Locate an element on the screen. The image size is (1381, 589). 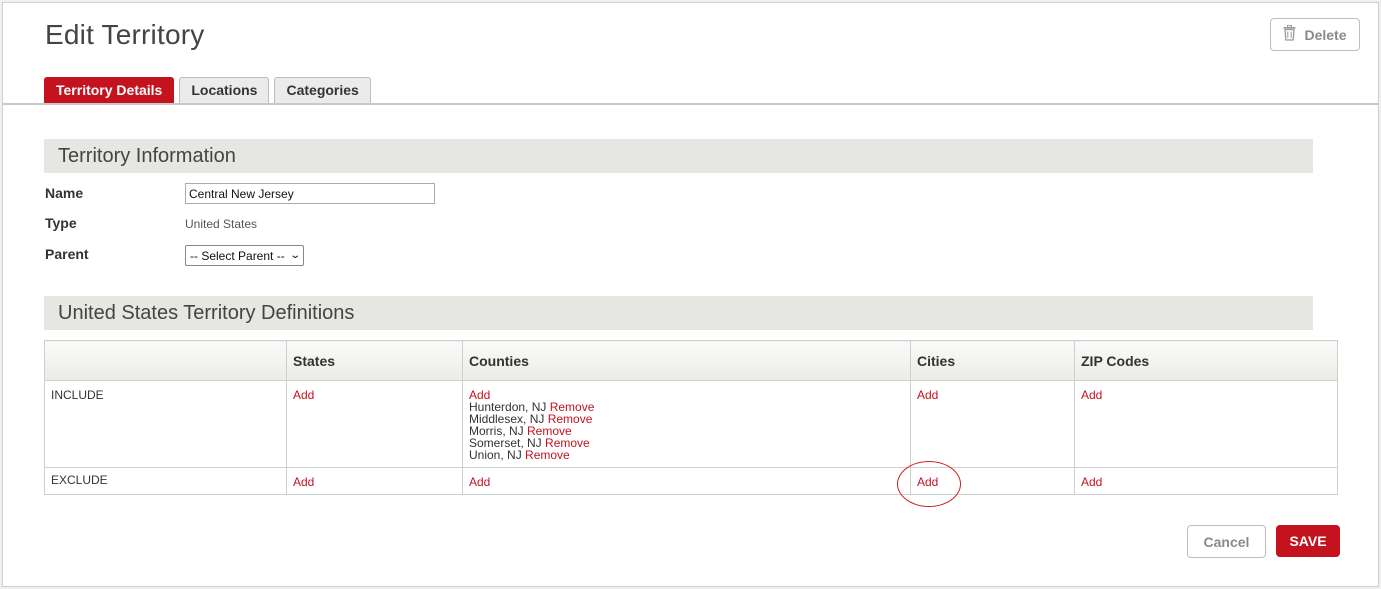
type-value: United States is located at coordinates (221, 224).